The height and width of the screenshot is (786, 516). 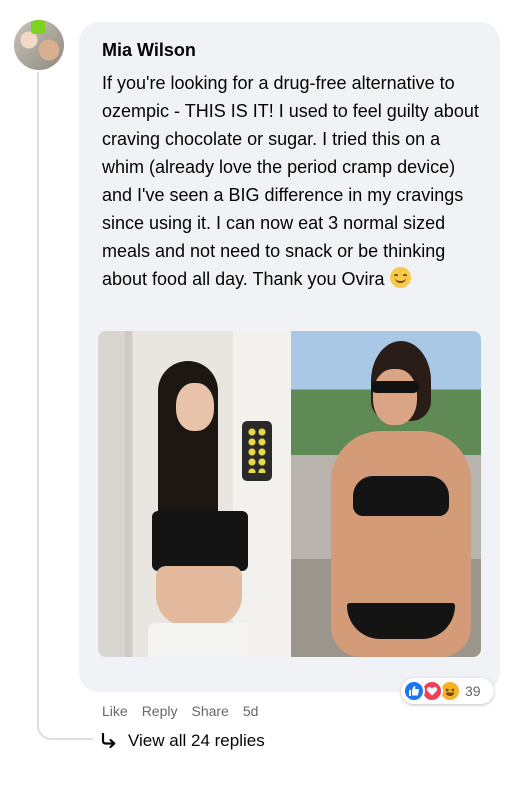 I want to click on reply-arrow-icon, so click(x=108, y=740).